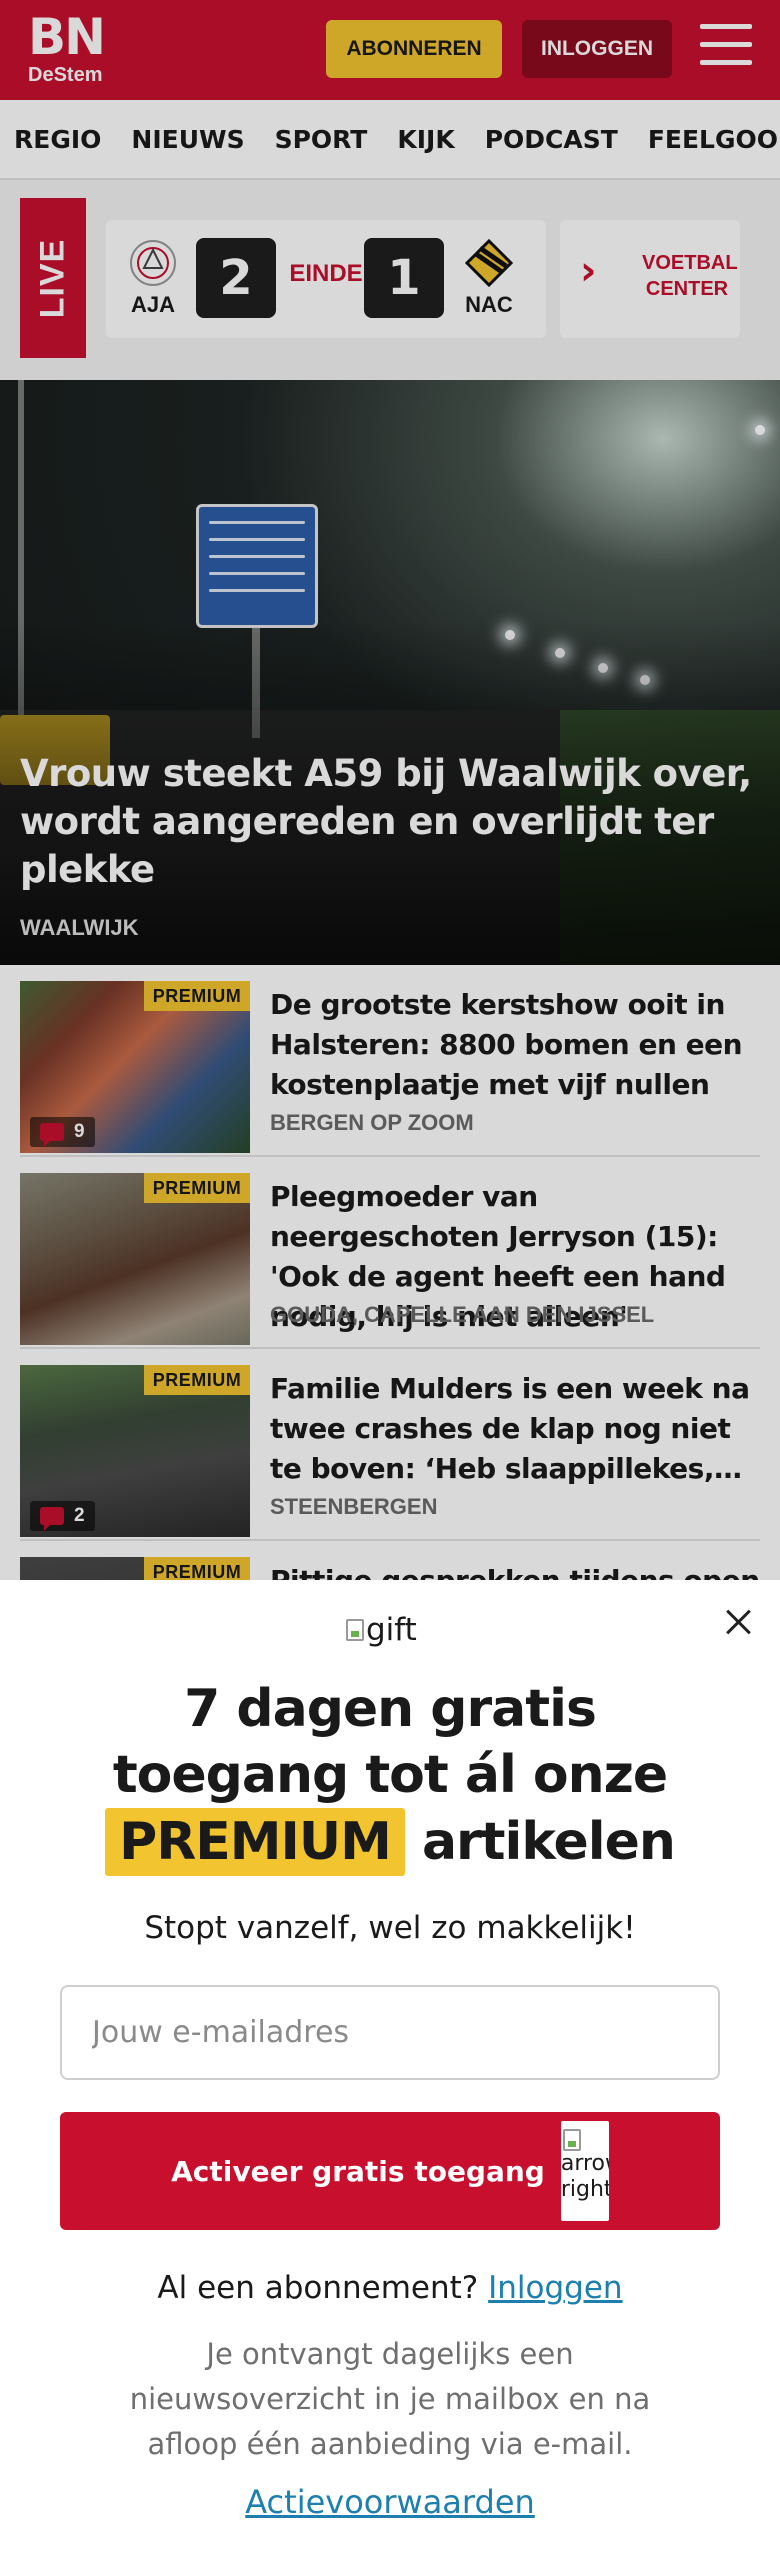 Image resolution: width=780 pixels, height=2560 pixels. I want to click on match-status: EINDE, so click(326, 273).